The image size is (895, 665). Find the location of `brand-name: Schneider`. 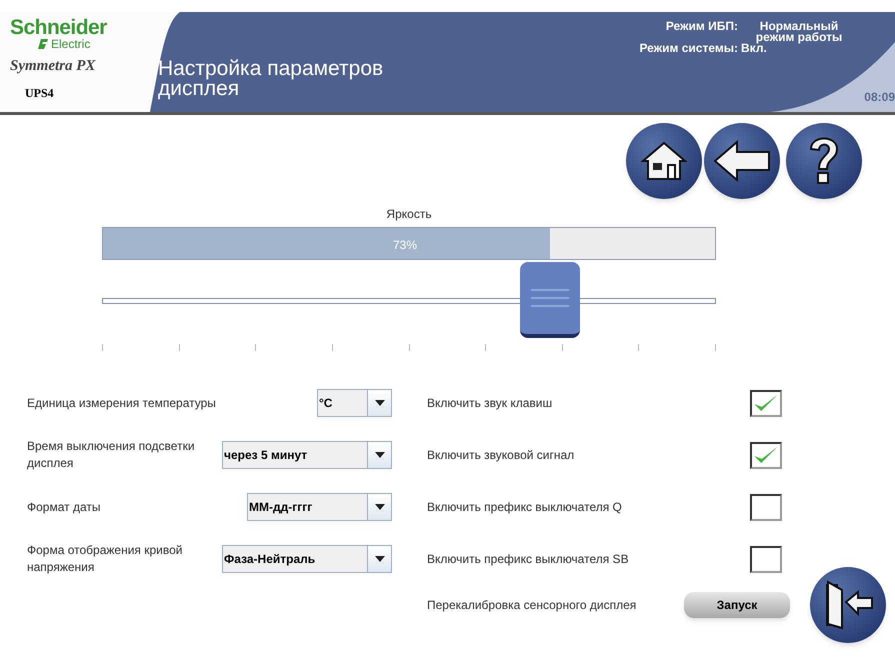

brand-name: Schneider is located at coordinates (59, 28).